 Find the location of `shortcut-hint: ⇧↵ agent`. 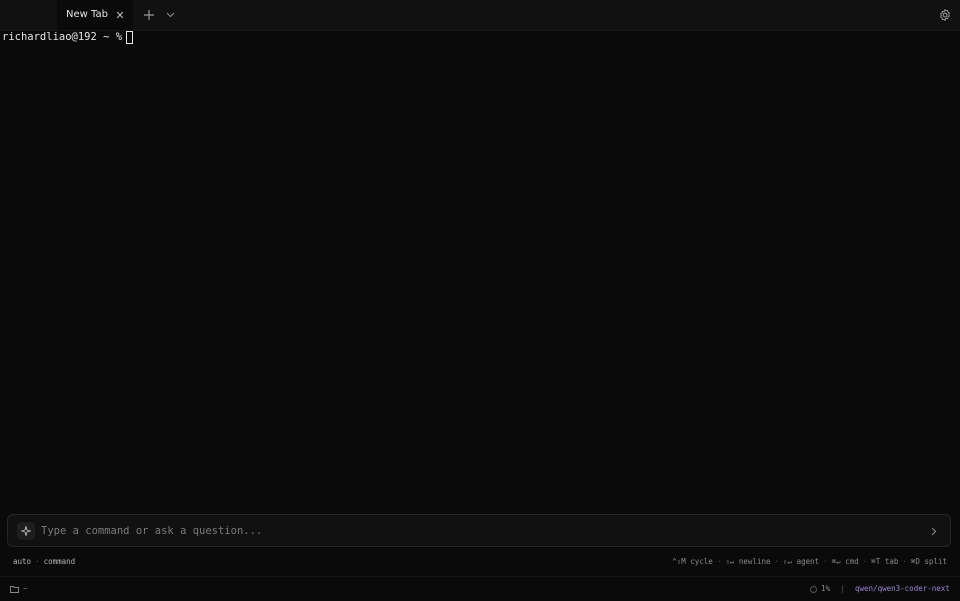

shortcut-hint: ⇧↵ agent is located at coordinates (801, 562).